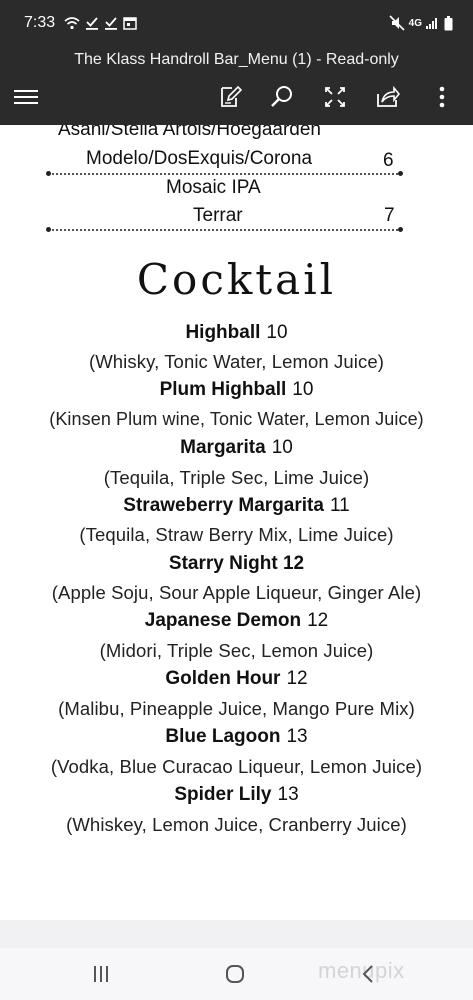 The image size is (473, 1000). Describe the element at coordinates (236, 23) in the screenshot. I see `status-bar: 7:33 4G` at that location.